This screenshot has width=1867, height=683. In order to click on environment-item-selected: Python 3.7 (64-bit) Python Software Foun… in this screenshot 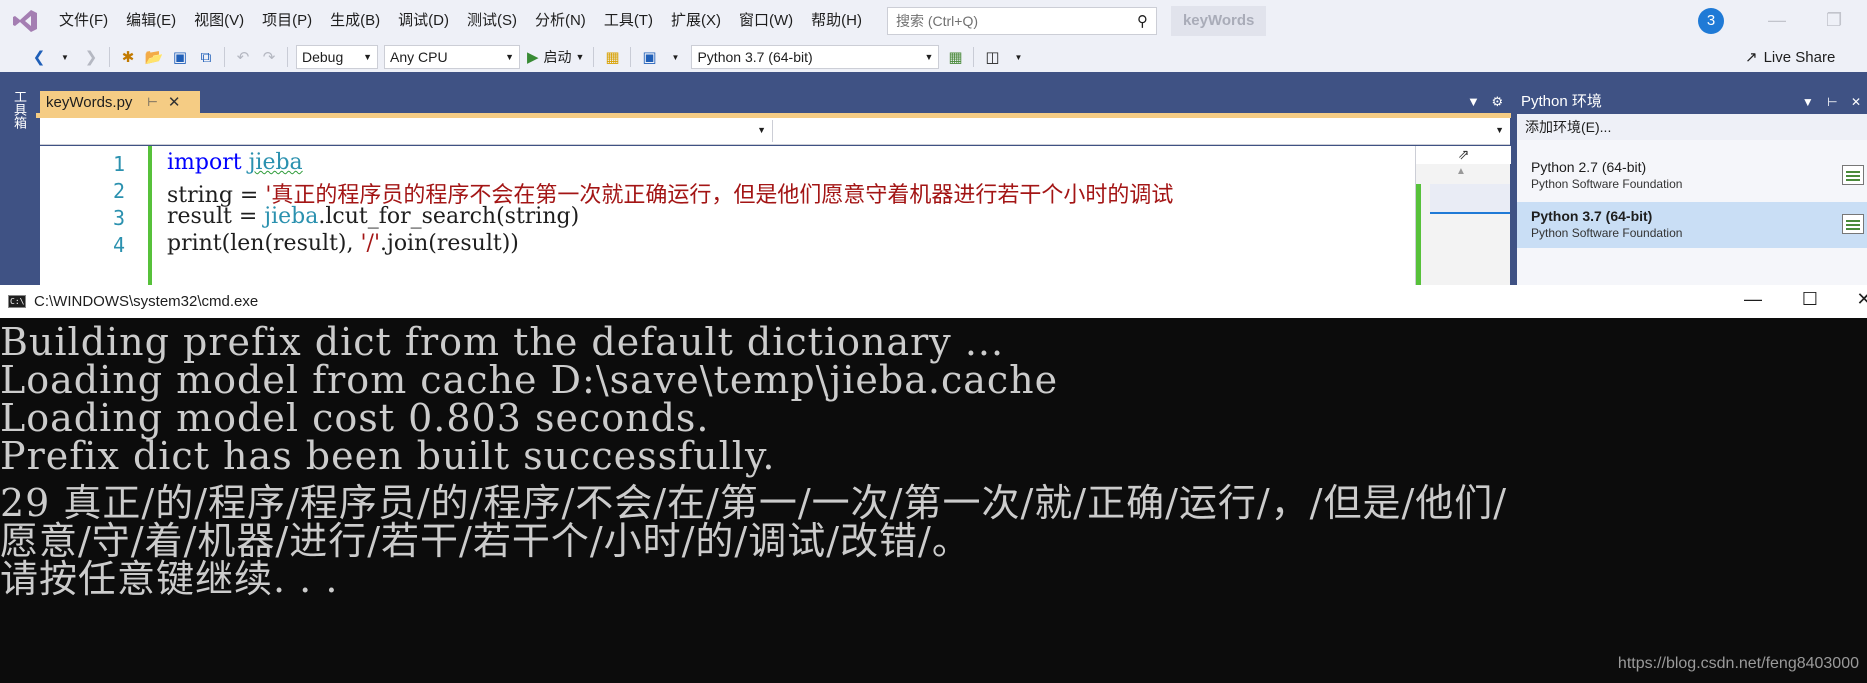, I will do `click(1692, 225)`.